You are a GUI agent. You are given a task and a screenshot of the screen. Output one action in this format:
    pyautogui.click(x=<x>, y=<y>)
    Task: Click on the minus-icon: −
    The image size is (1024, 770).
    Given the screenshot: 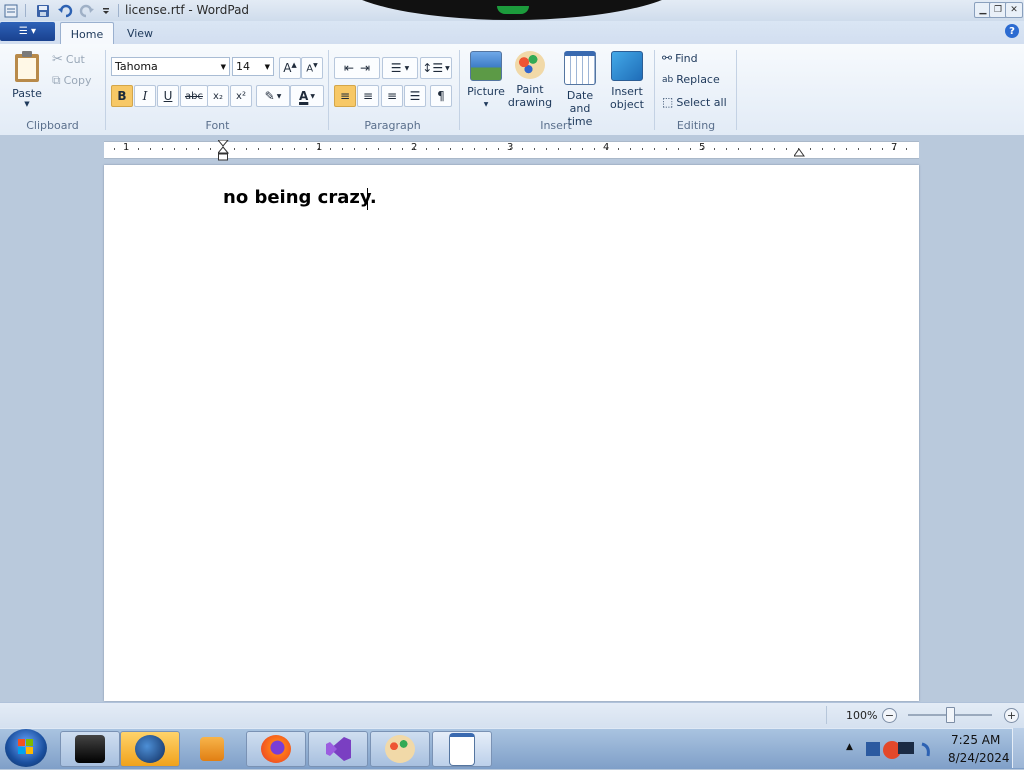 What is the action you would take?
    pyautogui.click(x=889, y=715)
    